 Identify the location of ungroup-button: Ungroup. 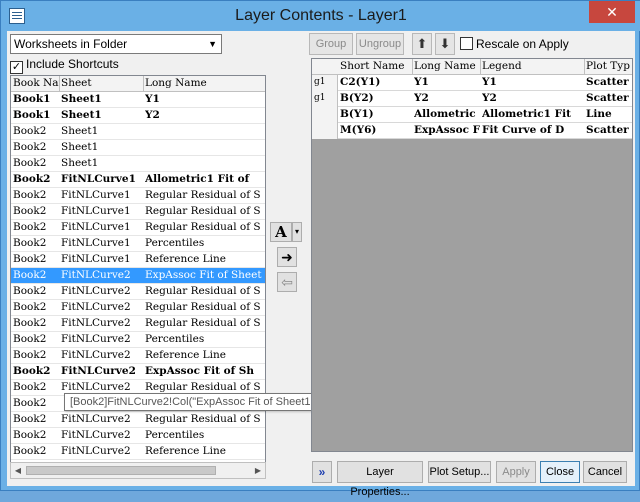
(380, 44).